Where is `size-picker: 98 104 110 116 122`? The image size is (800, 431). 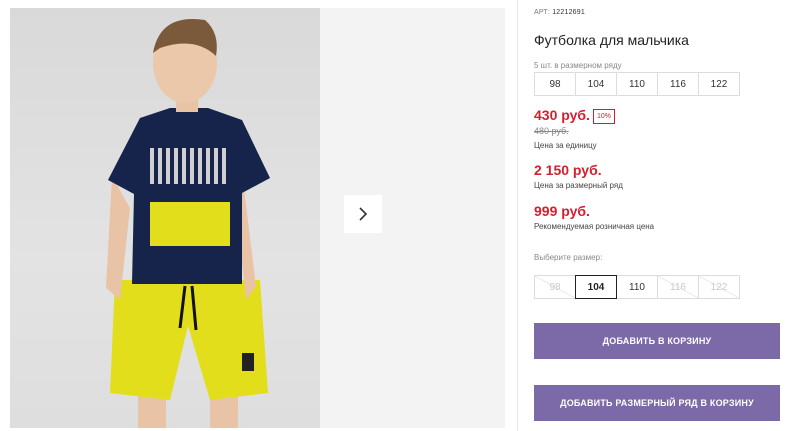 size-picker: 98 104 110 116 122 is located at coordinates (637, 287).